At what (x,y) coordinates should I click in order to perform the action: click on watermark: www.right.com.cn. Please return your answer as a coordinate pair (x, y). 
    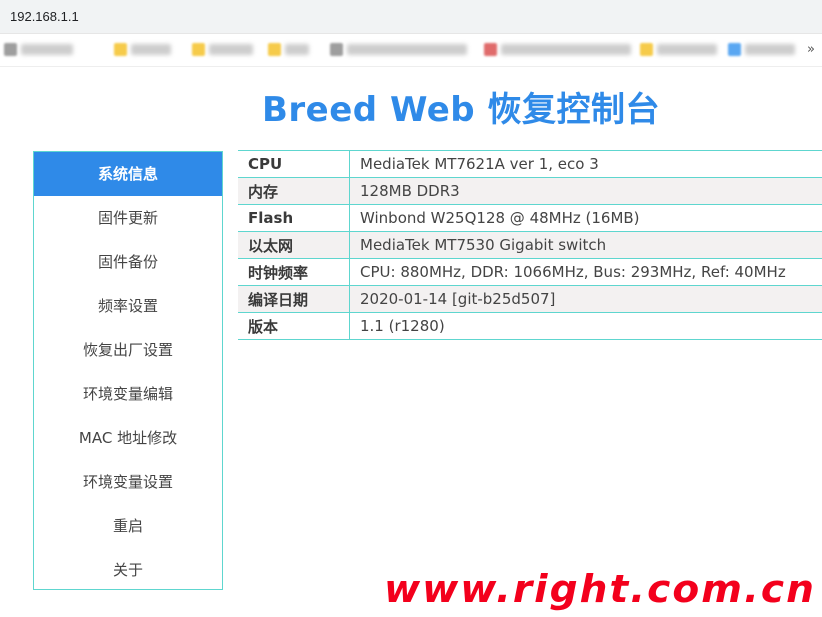
    Looking at the image, I should click on (600, 590).